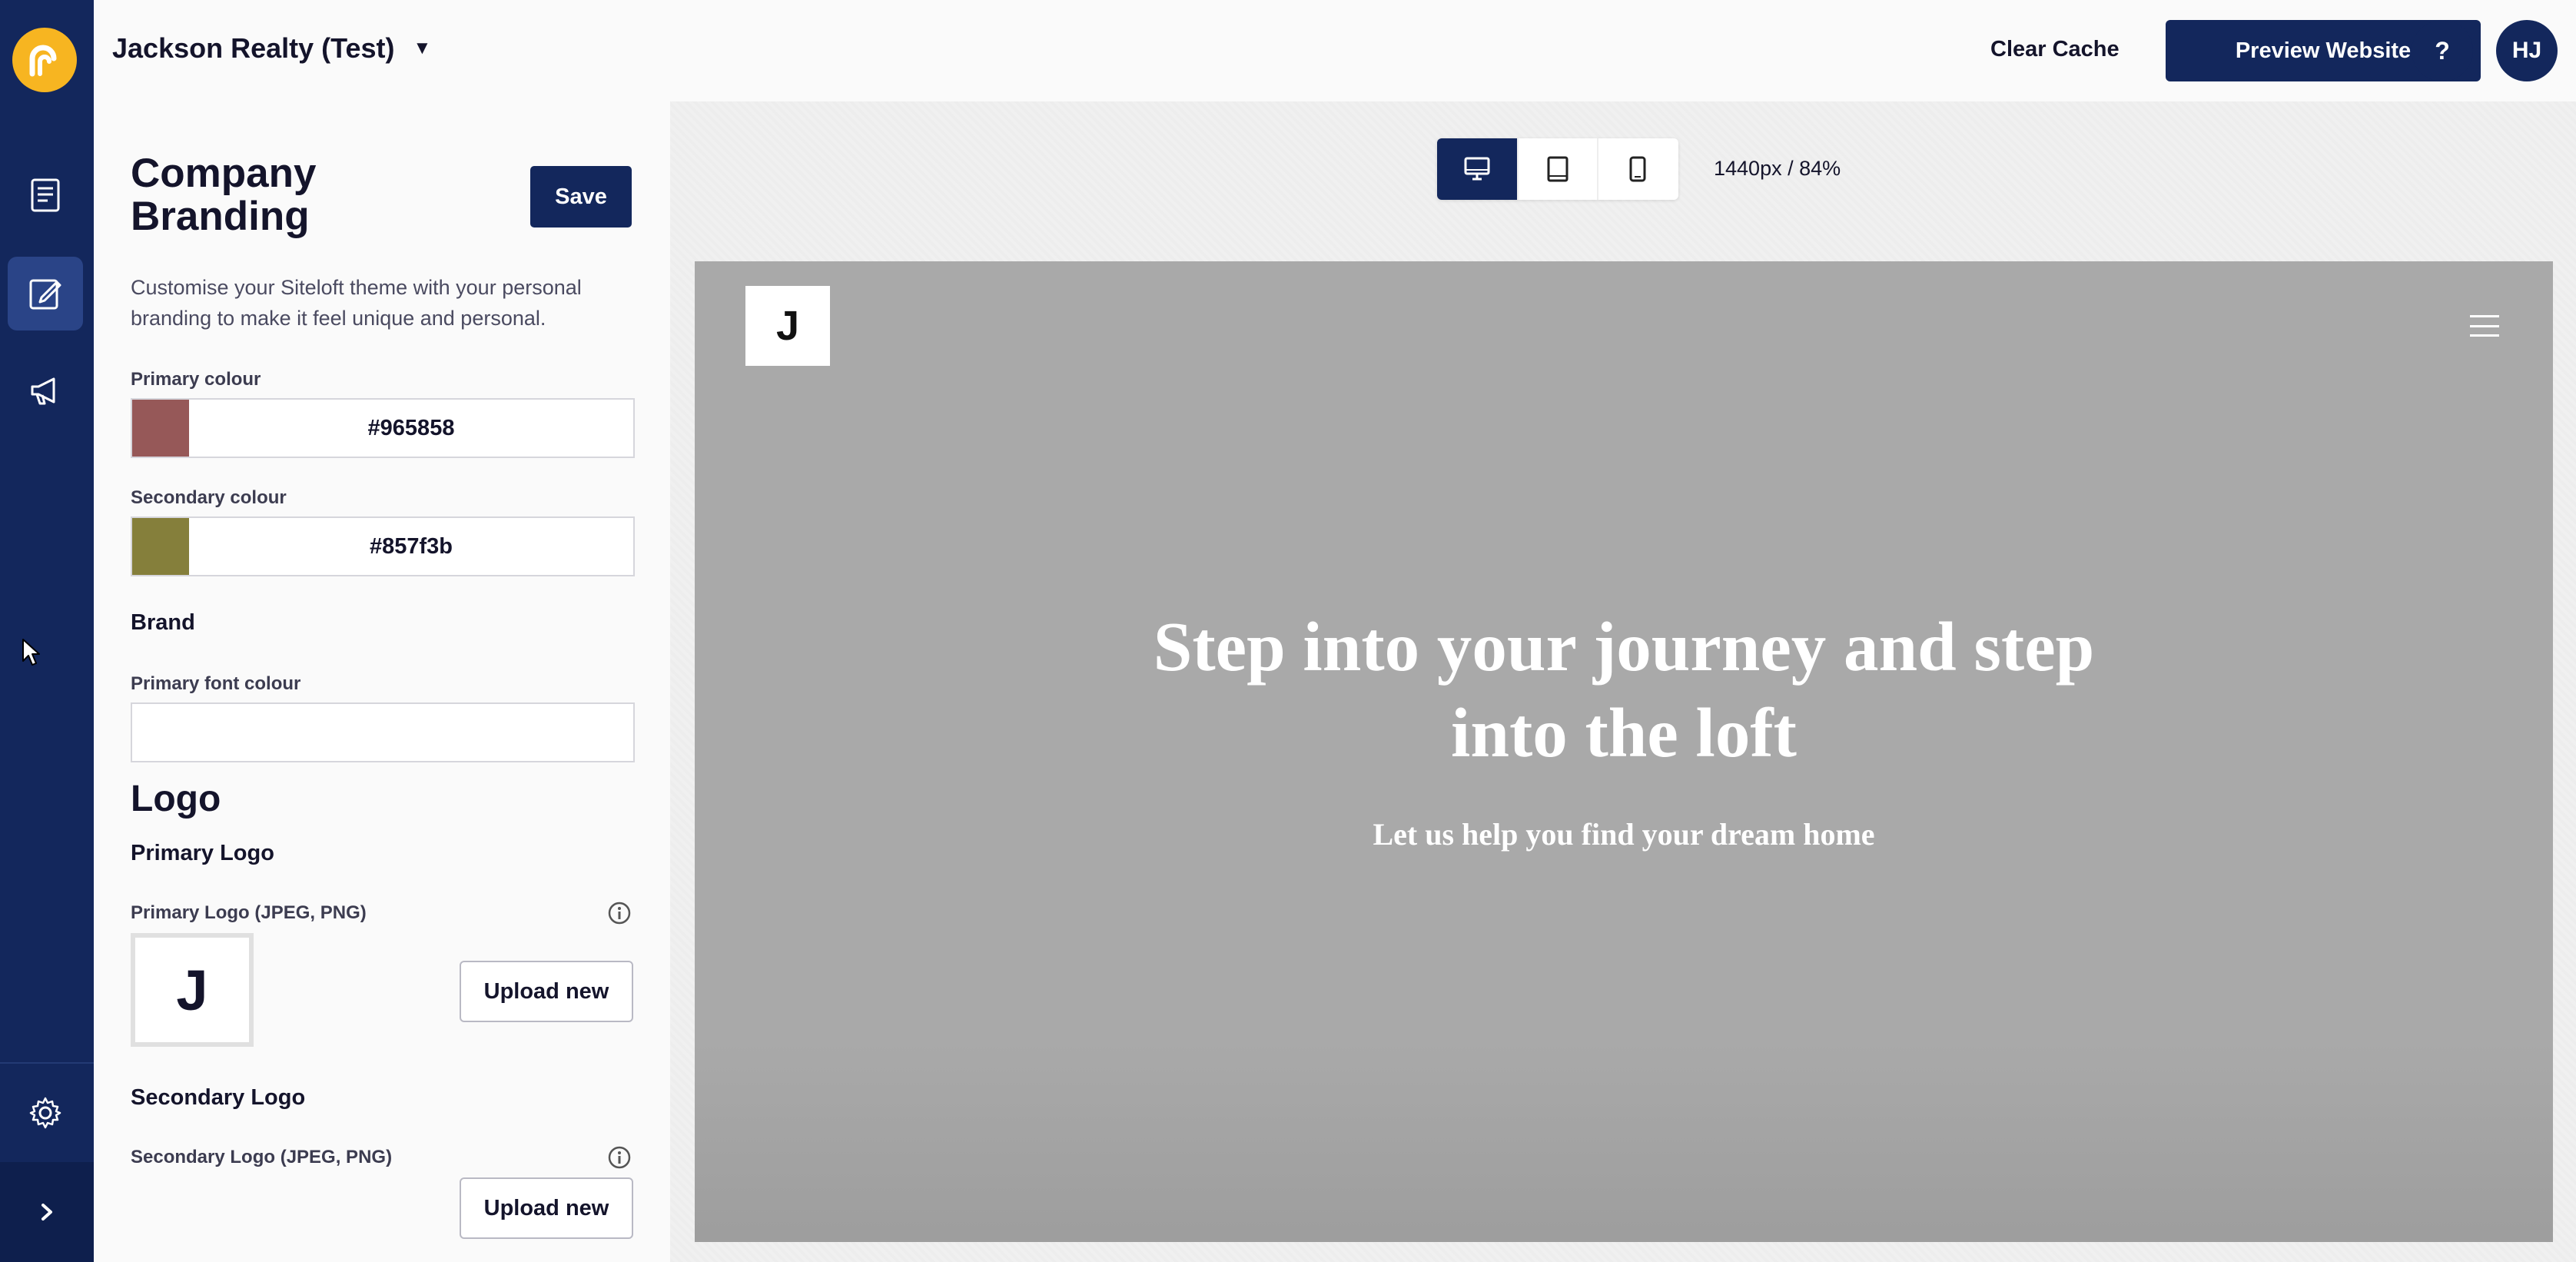  Describe the element at coordinates (1624, 733) in the screenshot. I see `hero-title-line-2: into the loft` at that location.